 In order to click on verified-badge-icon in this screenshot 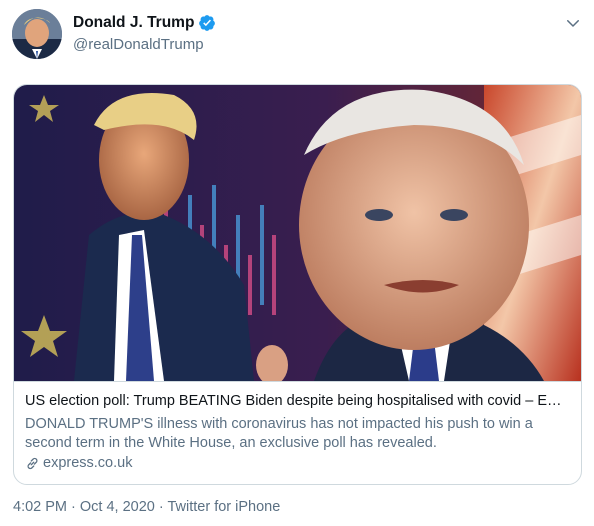, I will do `click(207, 23)`.